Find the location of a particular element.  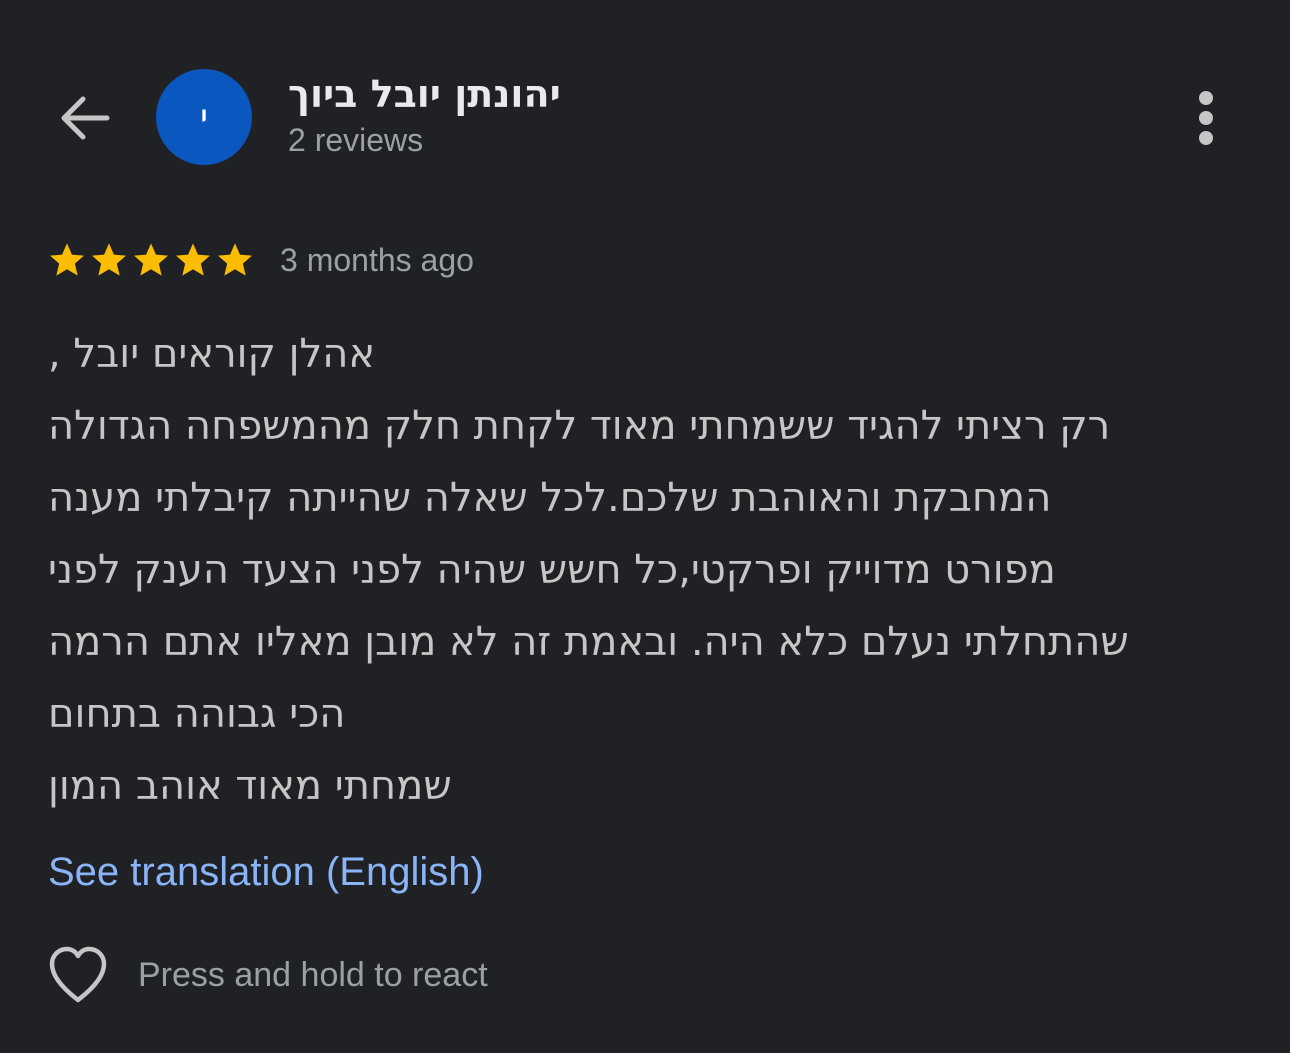

arrow-back-icon is located at coordinates (85, 118).